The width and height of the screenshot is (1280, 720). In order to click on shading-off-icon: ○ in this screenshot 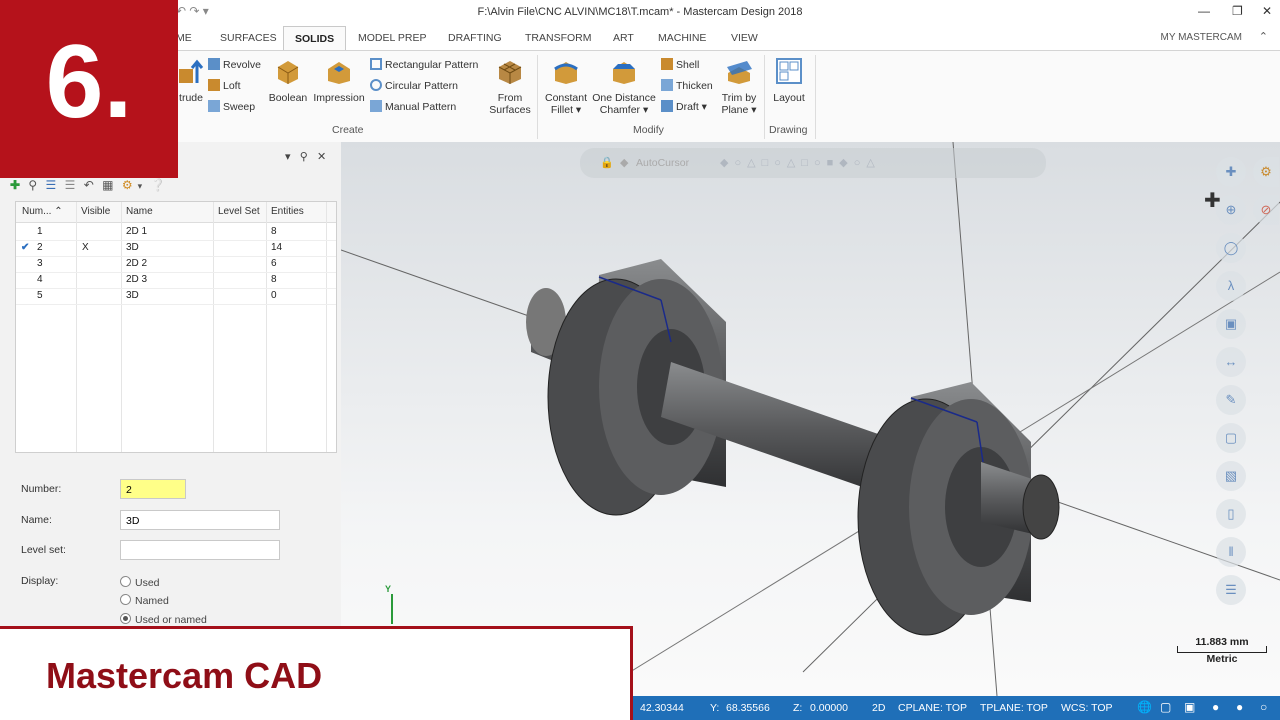, I will do `click(1263, 707)`.